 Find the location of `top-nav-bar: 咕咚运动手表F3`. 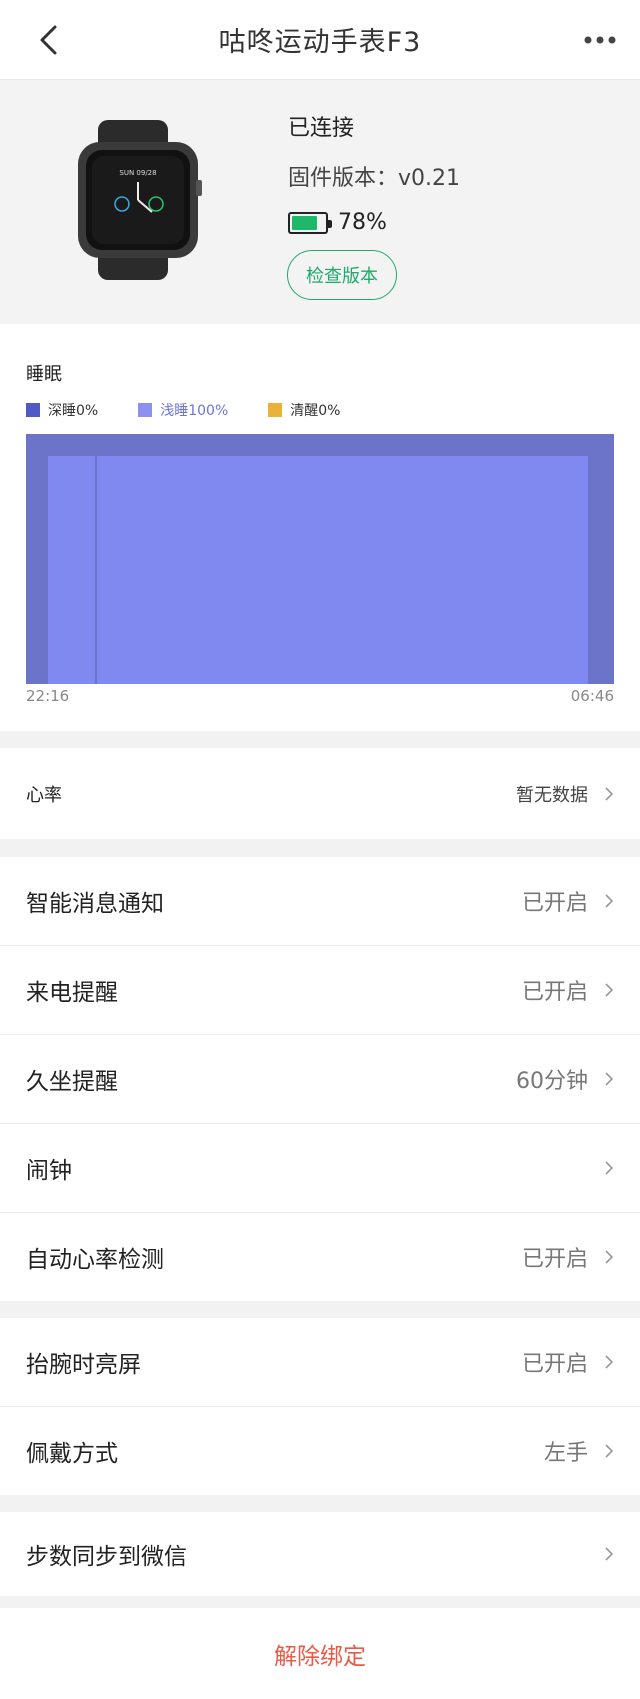

top-nav-bar: 咕咚运动手表F3 is located at coordinates (320, 40).